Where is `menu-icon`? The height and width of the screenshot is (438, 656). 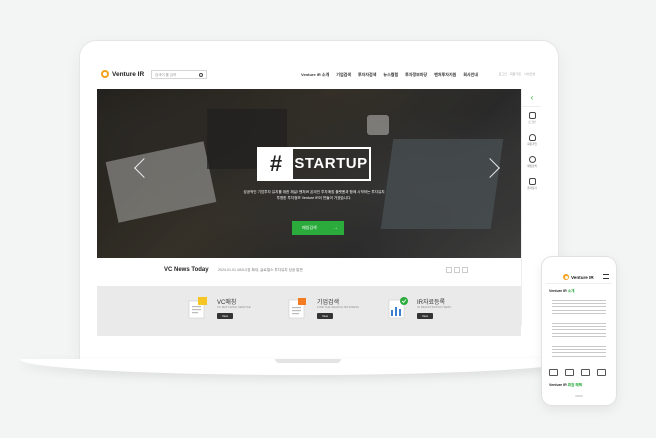 menu-icon is located at coordinates (606, 276).